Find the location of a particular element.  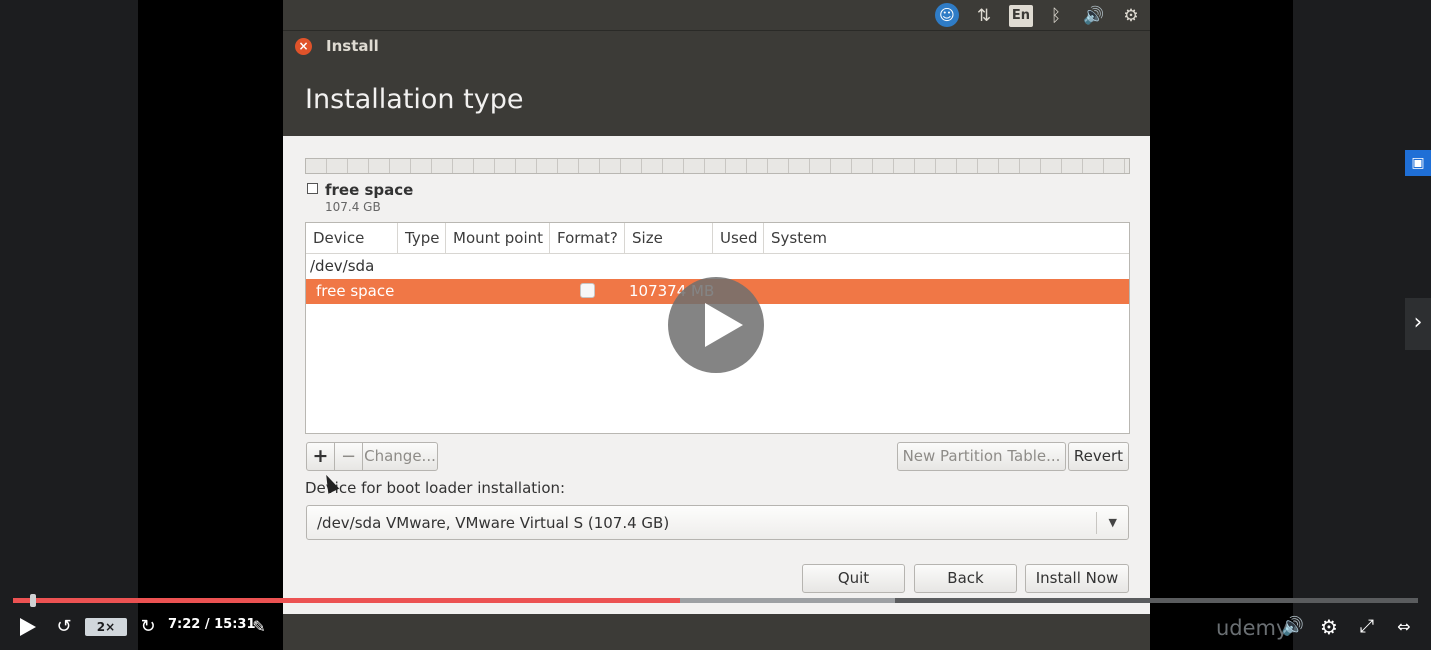

page-title: Installation type is located at coordinates (414, 99).